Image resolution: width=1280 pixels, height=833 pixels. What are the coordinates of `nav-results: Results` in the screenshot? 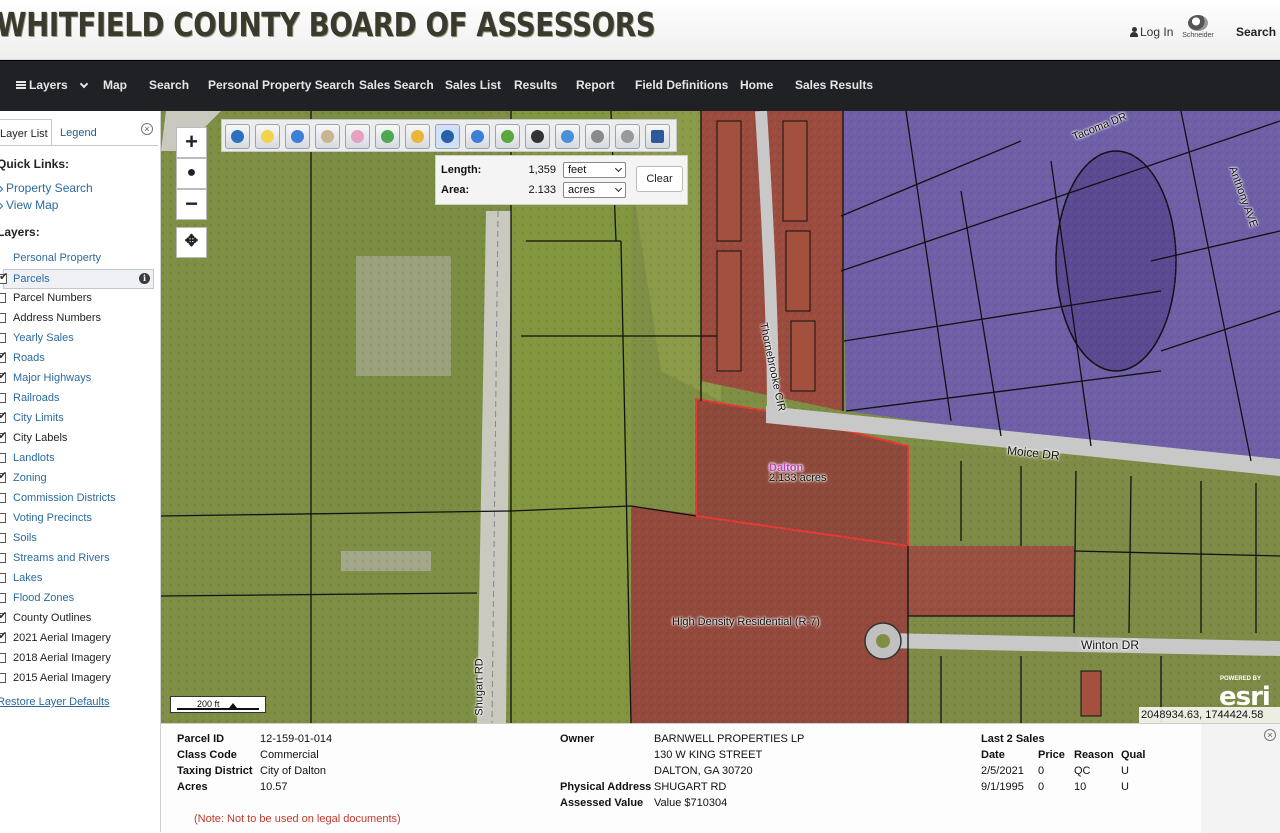 It's located at (535, 85).